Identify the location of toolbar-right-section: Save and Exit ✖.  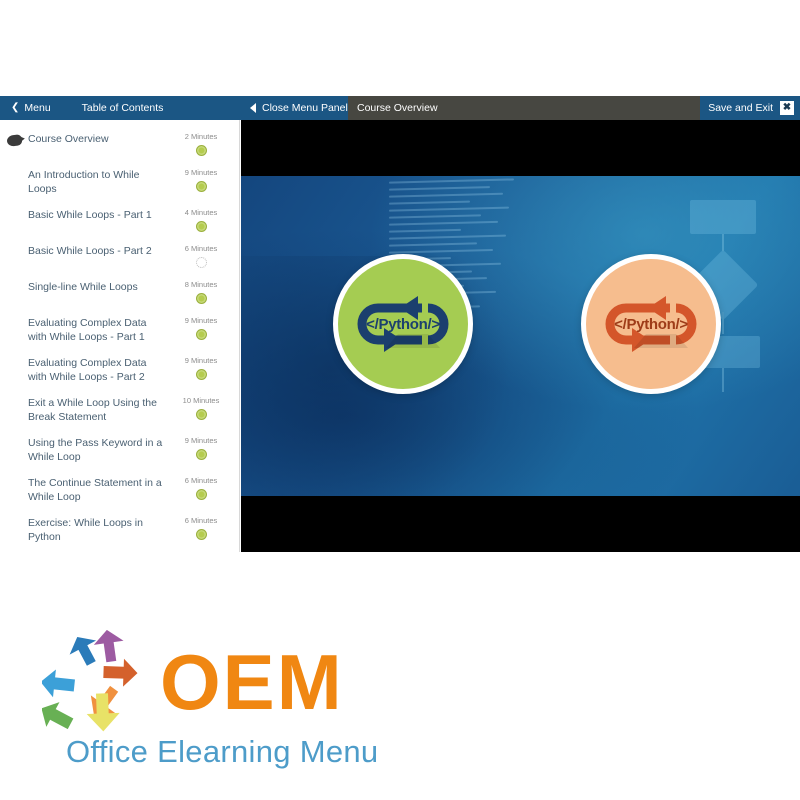
(750, 108).